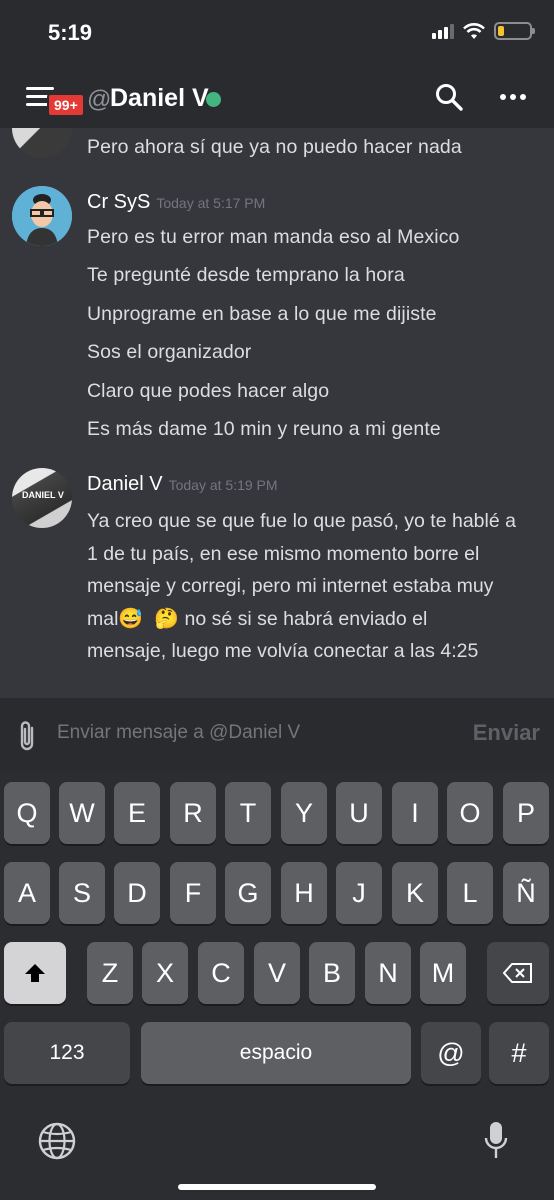 Image resolution: width=554 pixels, height=1200 pixels. I want to click on key-d: D, so click(137, 893).